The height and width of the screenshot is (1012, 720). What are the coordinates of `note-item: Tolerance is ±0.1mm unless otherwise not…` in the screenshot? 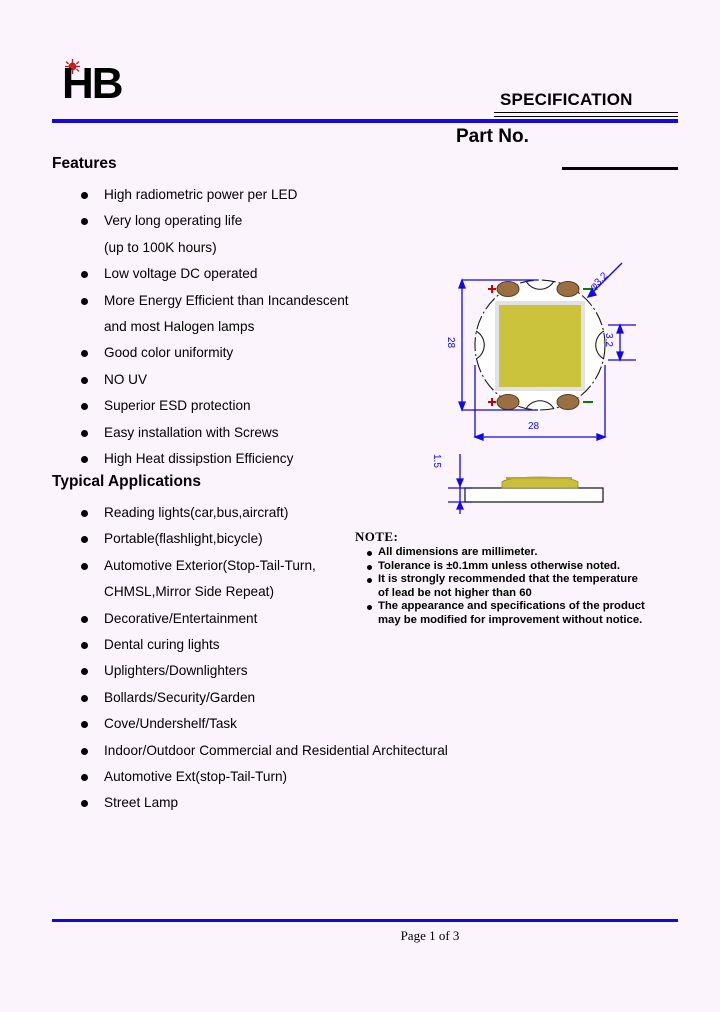 It's located at (536, 567).